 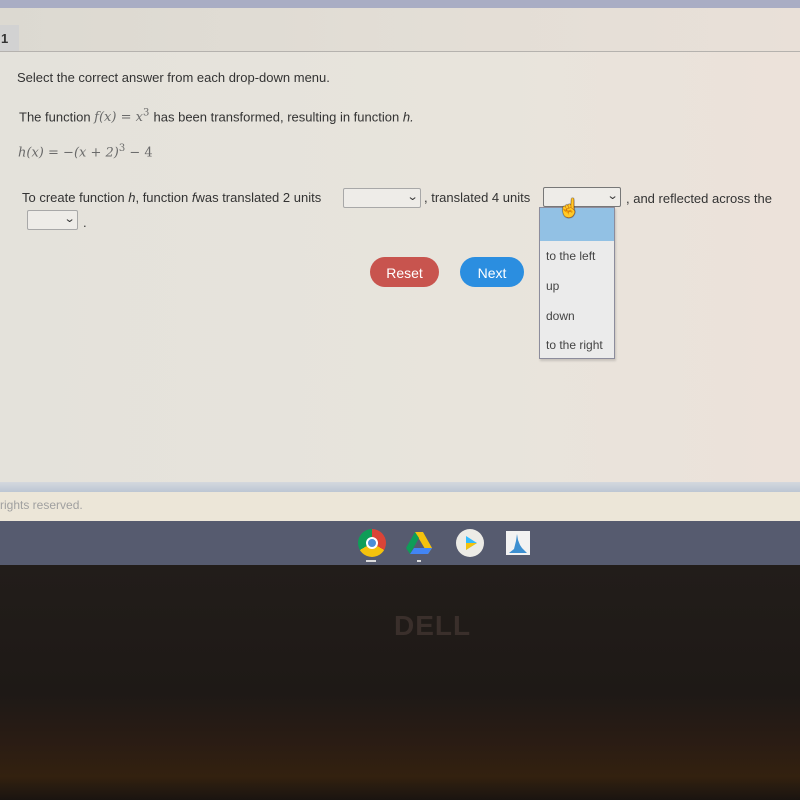 I want to click on f-equals: =, so click(x=126, y=118).